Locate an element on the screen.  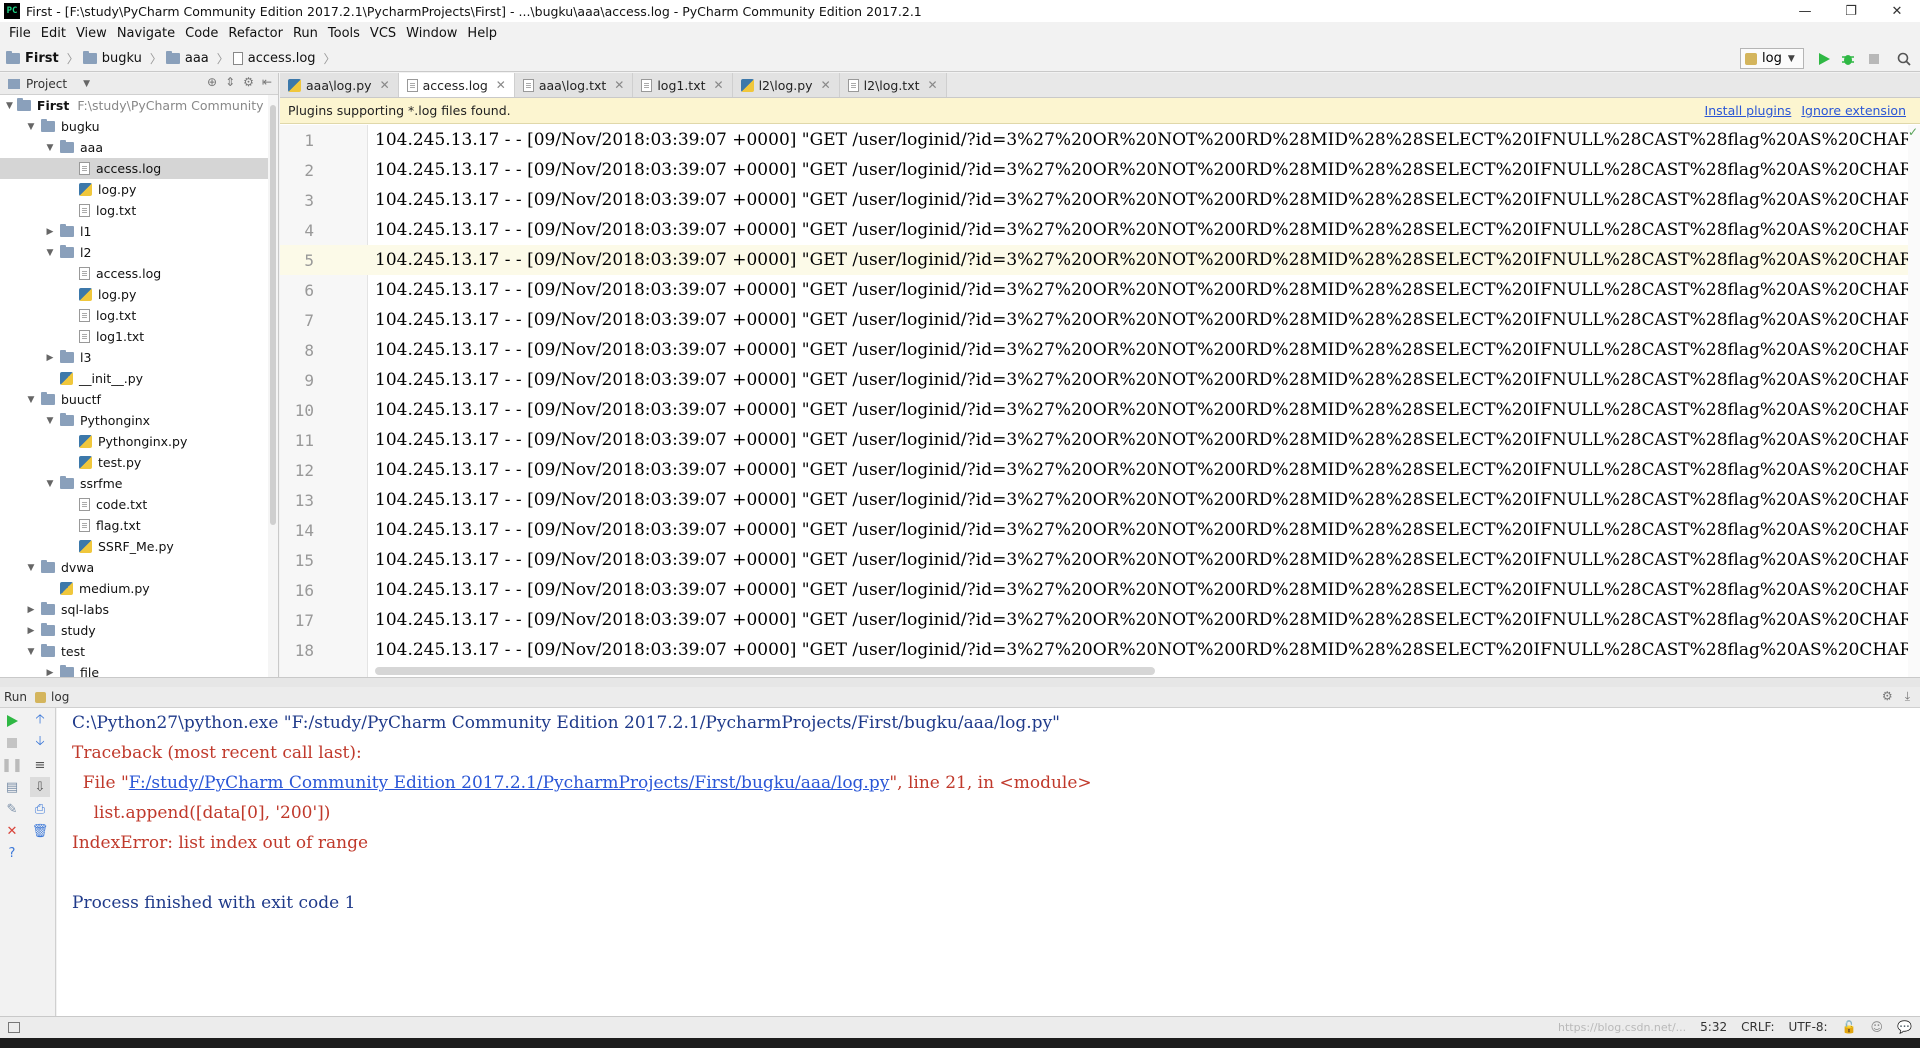
tree-item: ▼ Pythonginx is located at coordinates (139, 420).